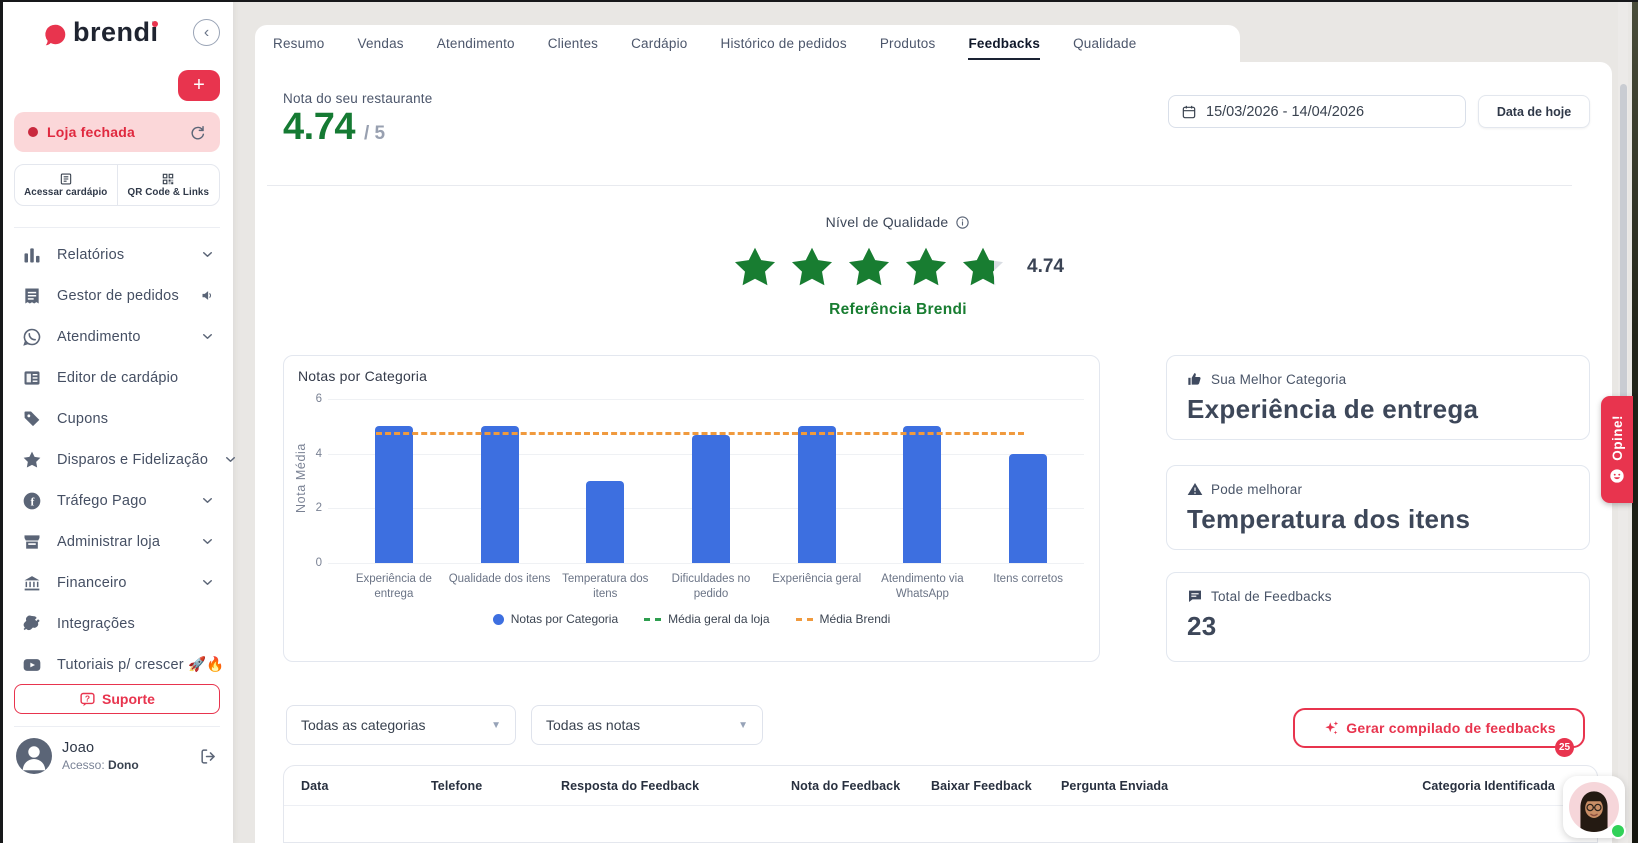 The width and height of the screenshot is (1638, 843). Describe the element at coordinates (116, 254) in the screenshot. I see `sidebar-item-relatorios: Relatórios` at that location.